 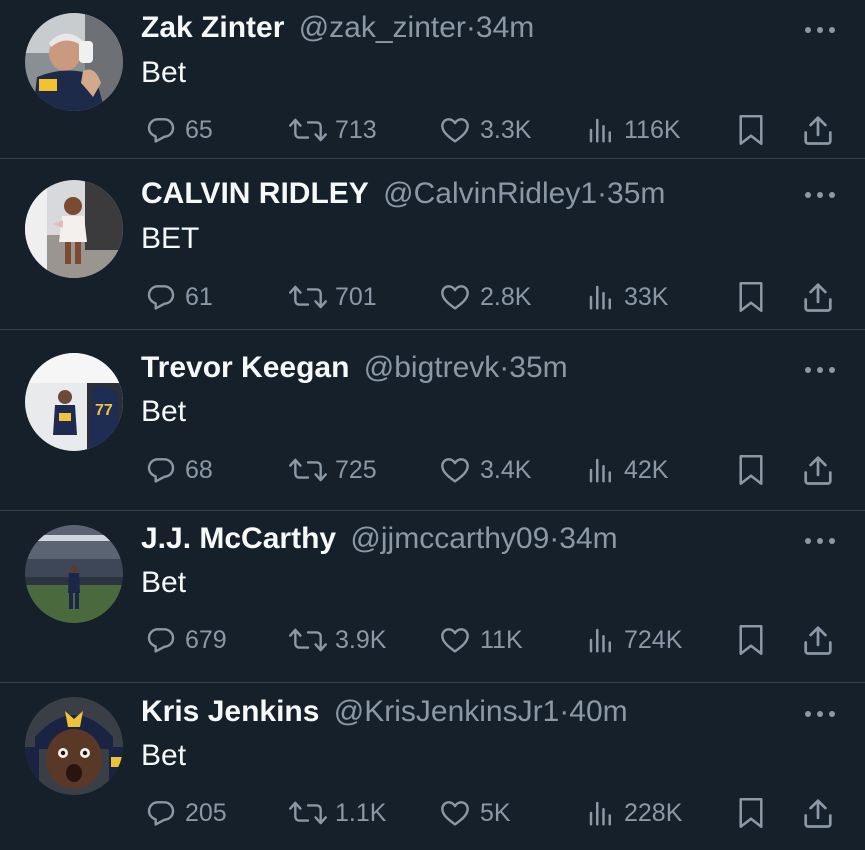 What do you see at coordinates (495, 812) in the screenshot?
I see `like-count: 5K` at bounding box center [495, 812].